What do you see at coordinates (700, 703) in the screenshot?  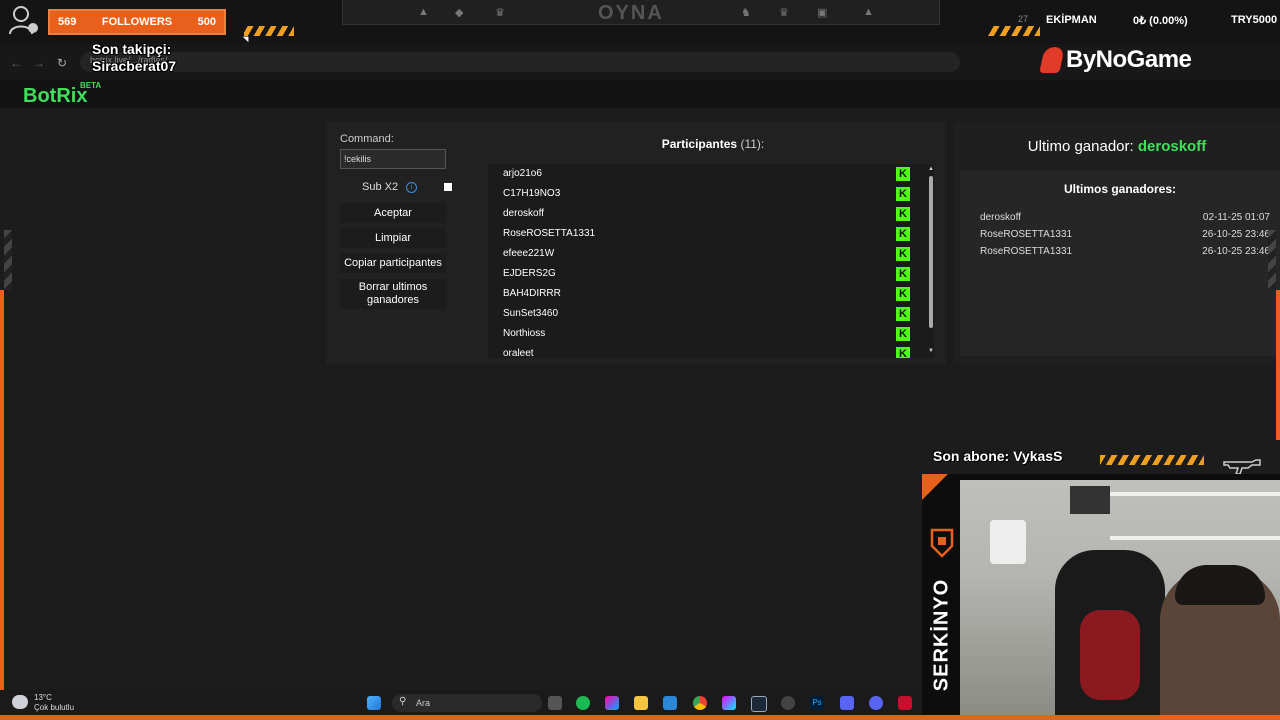 I see `chrome-icon` at bounding box center [700, 703].